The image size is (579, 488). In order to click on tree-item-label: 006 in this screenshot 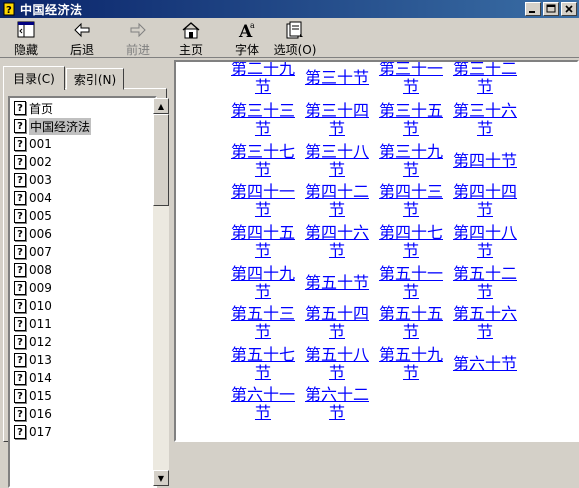, I will do `click(40, 234)`.